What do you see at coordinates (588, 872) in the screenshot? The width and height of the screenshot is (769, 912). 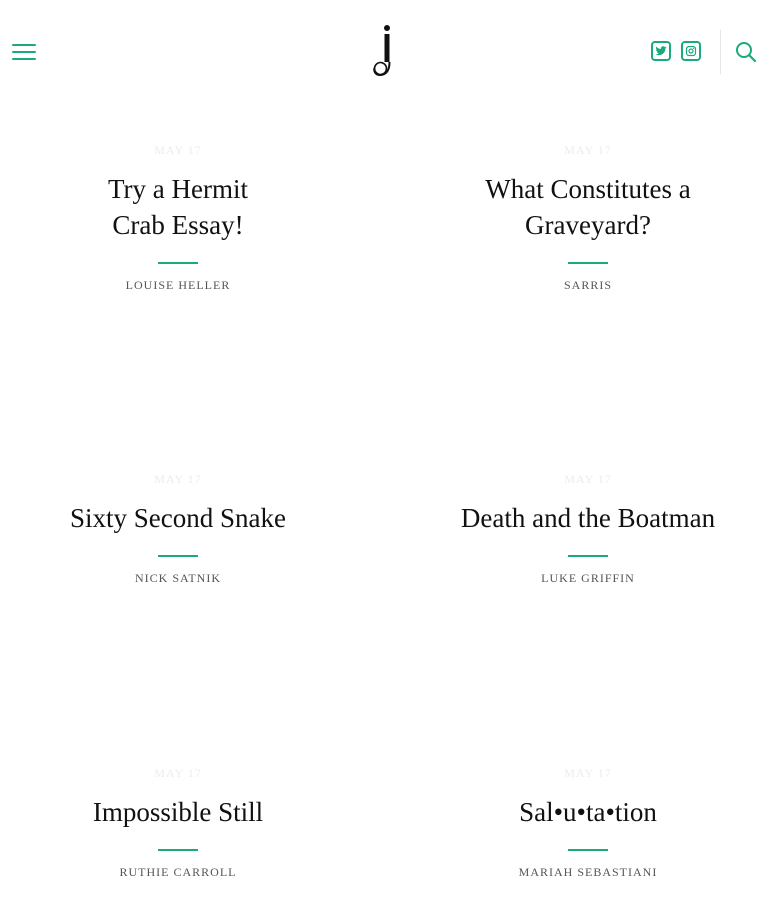 I see `article-author: MARIAH SEBASTIANI` at bounding box center [588, 872].